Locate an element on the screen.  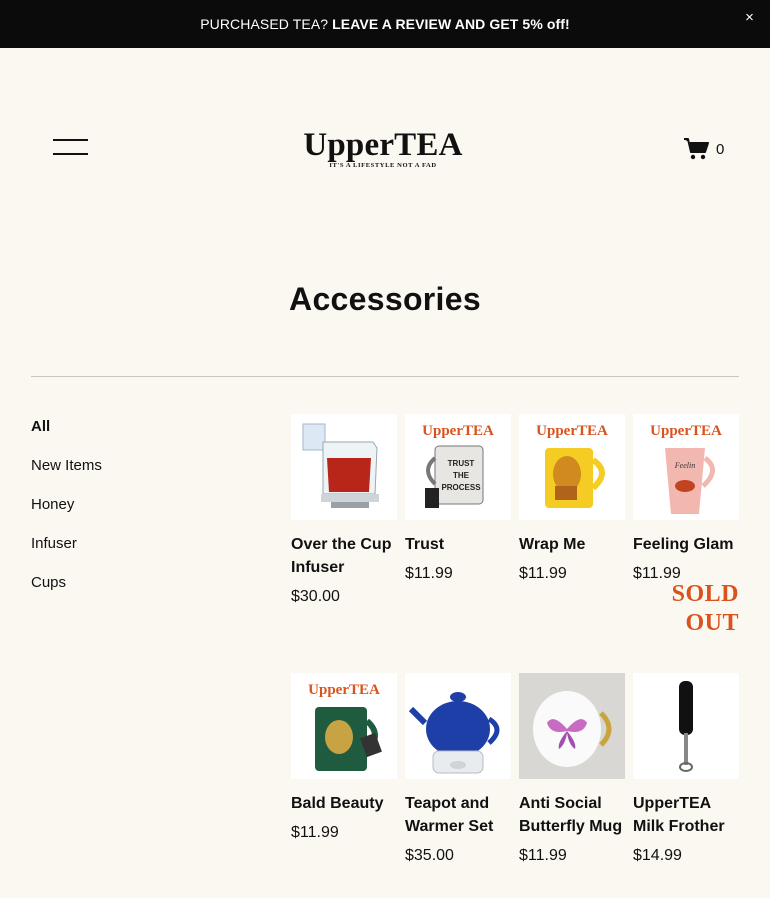
category-new-items: New Items is located at coordinates (66, 476).